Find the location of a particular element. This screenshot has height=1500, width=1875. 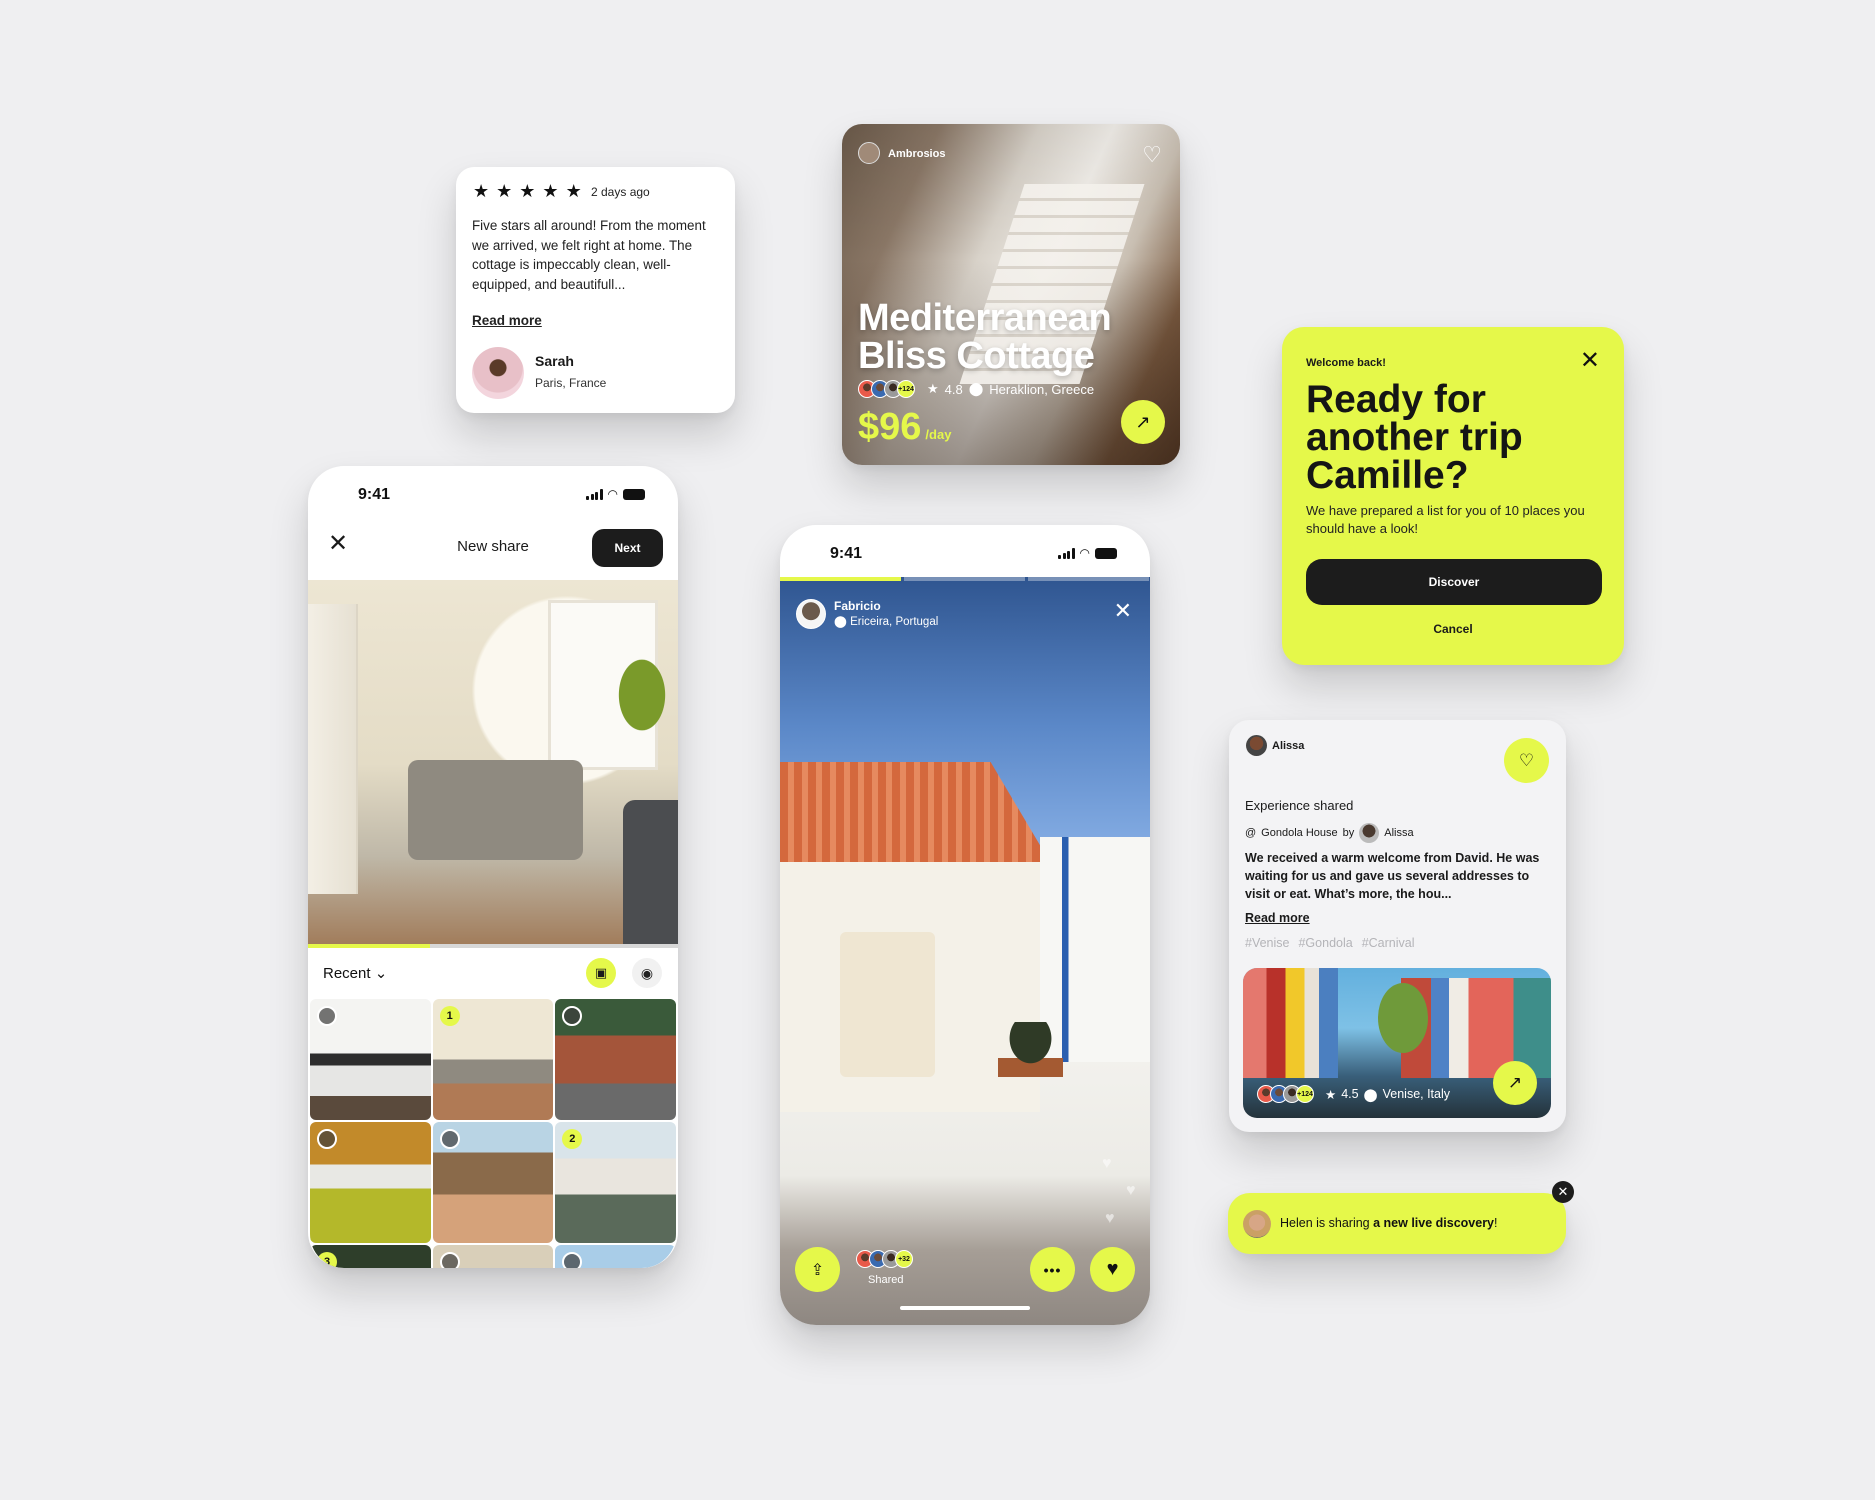

discover-button: Discover is located at coordinates (1454, 582).